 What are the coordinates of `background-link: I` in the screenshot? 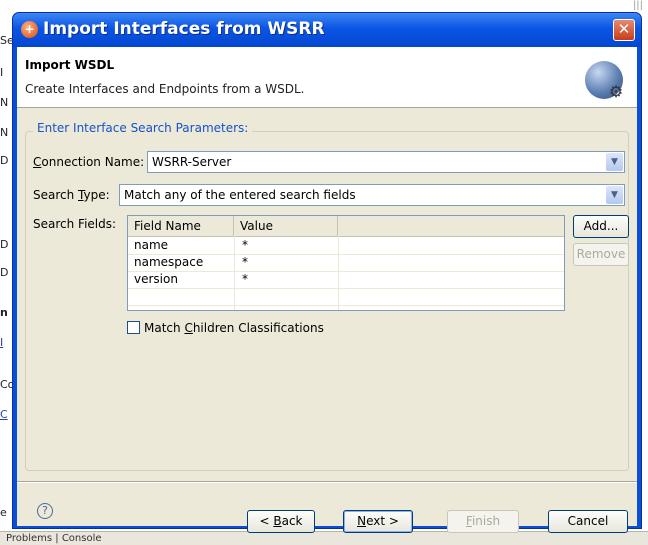 It's located at (1, 342).